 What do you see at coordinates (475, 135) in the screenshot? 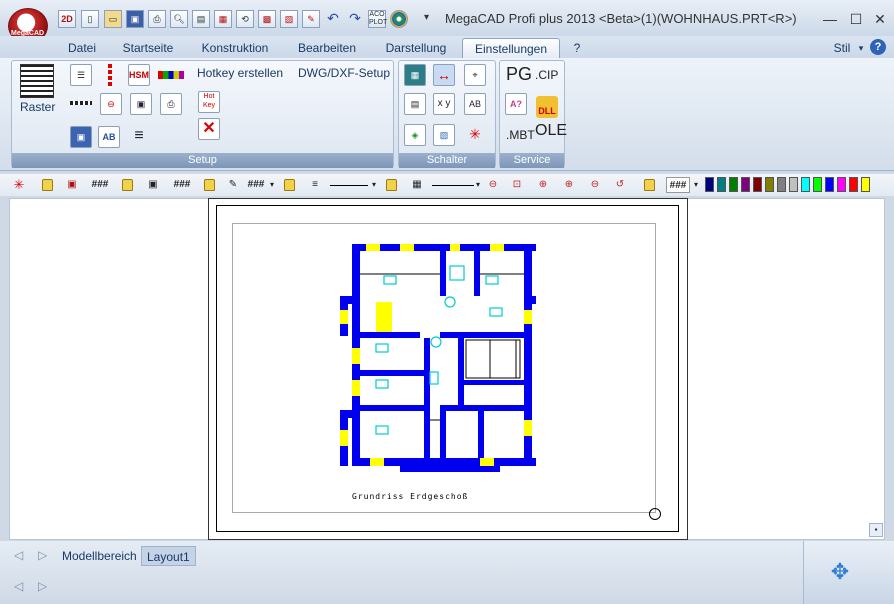
I see `asterisk-icon: ✳` at bounding box center [475, 135].